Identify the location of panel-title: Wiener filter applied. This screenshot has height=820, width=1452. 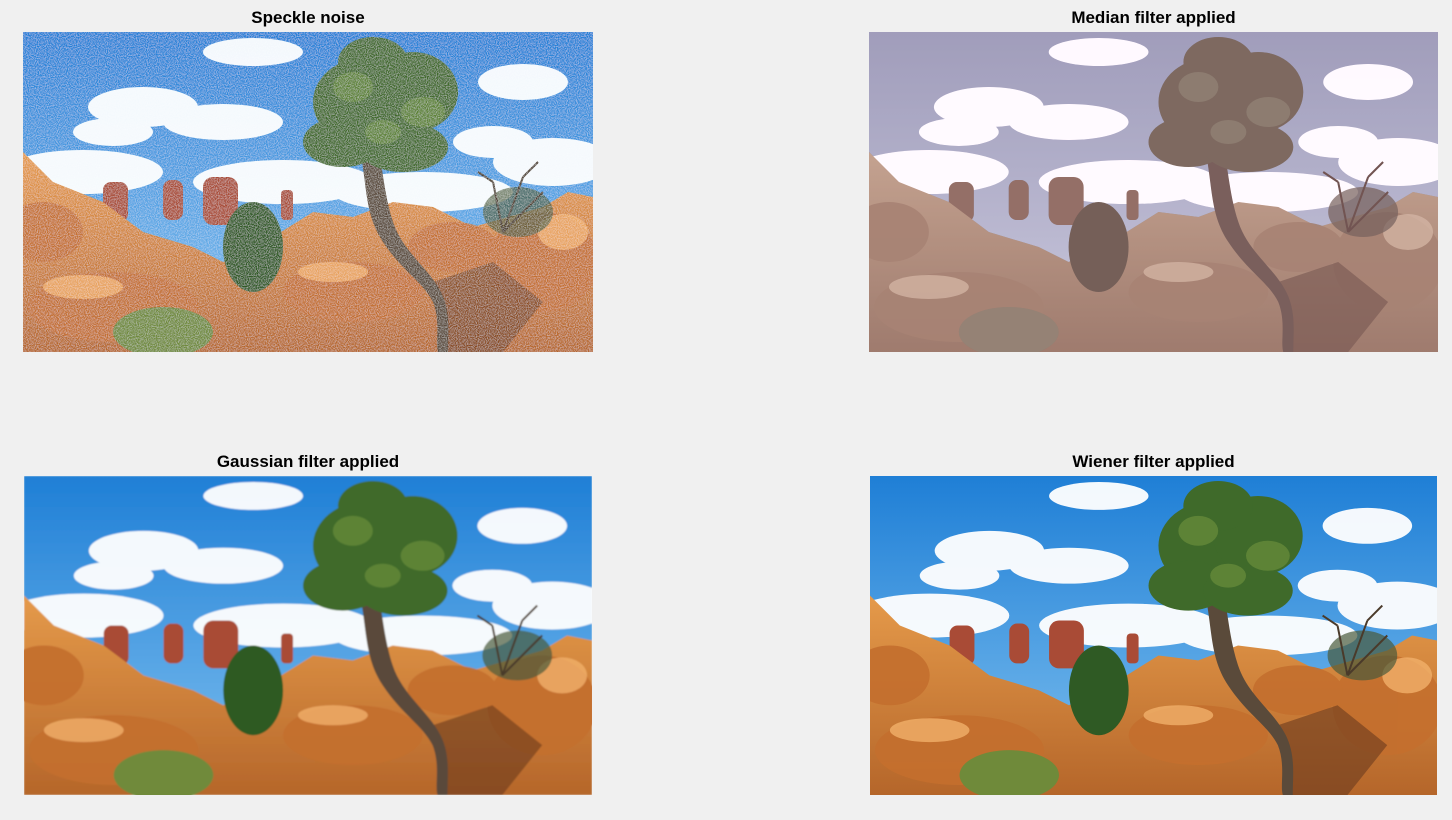
(1153, 461).